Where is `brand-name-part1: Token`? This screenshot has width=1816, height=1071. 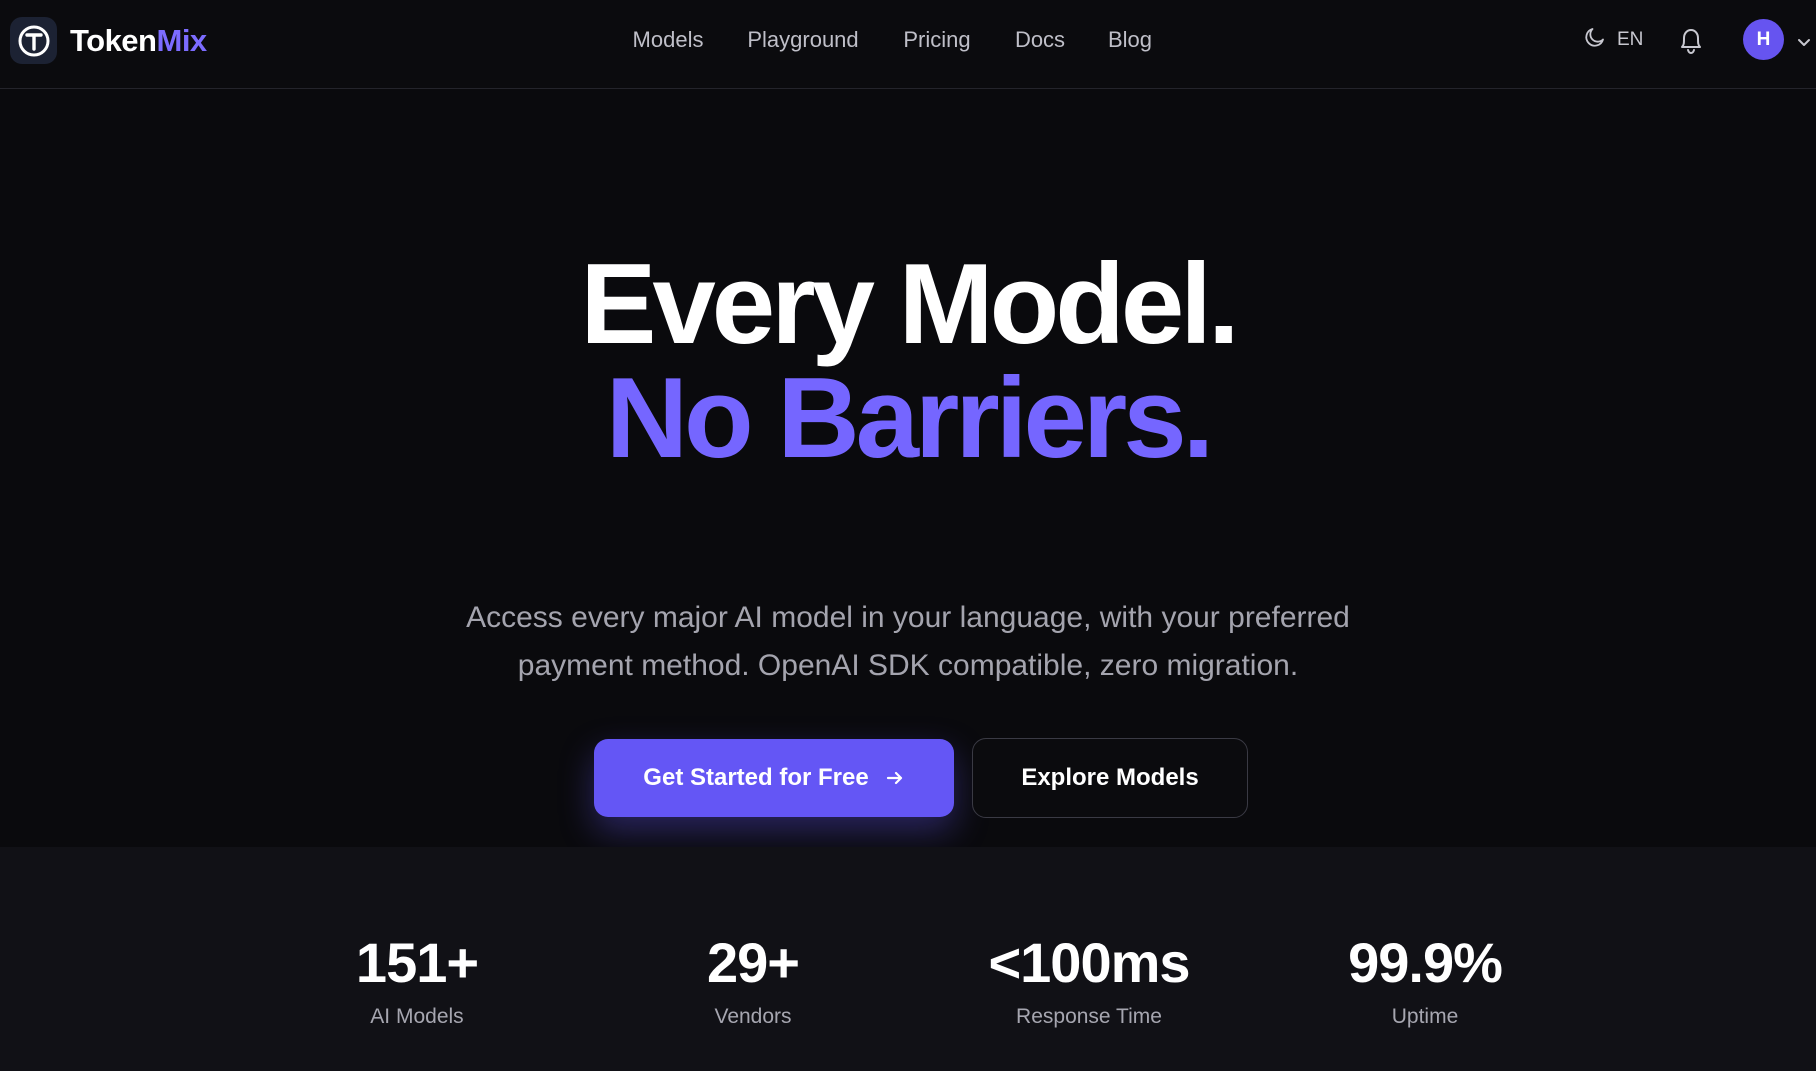 brand-name-part1: Token is located at coordinates (113, 40).